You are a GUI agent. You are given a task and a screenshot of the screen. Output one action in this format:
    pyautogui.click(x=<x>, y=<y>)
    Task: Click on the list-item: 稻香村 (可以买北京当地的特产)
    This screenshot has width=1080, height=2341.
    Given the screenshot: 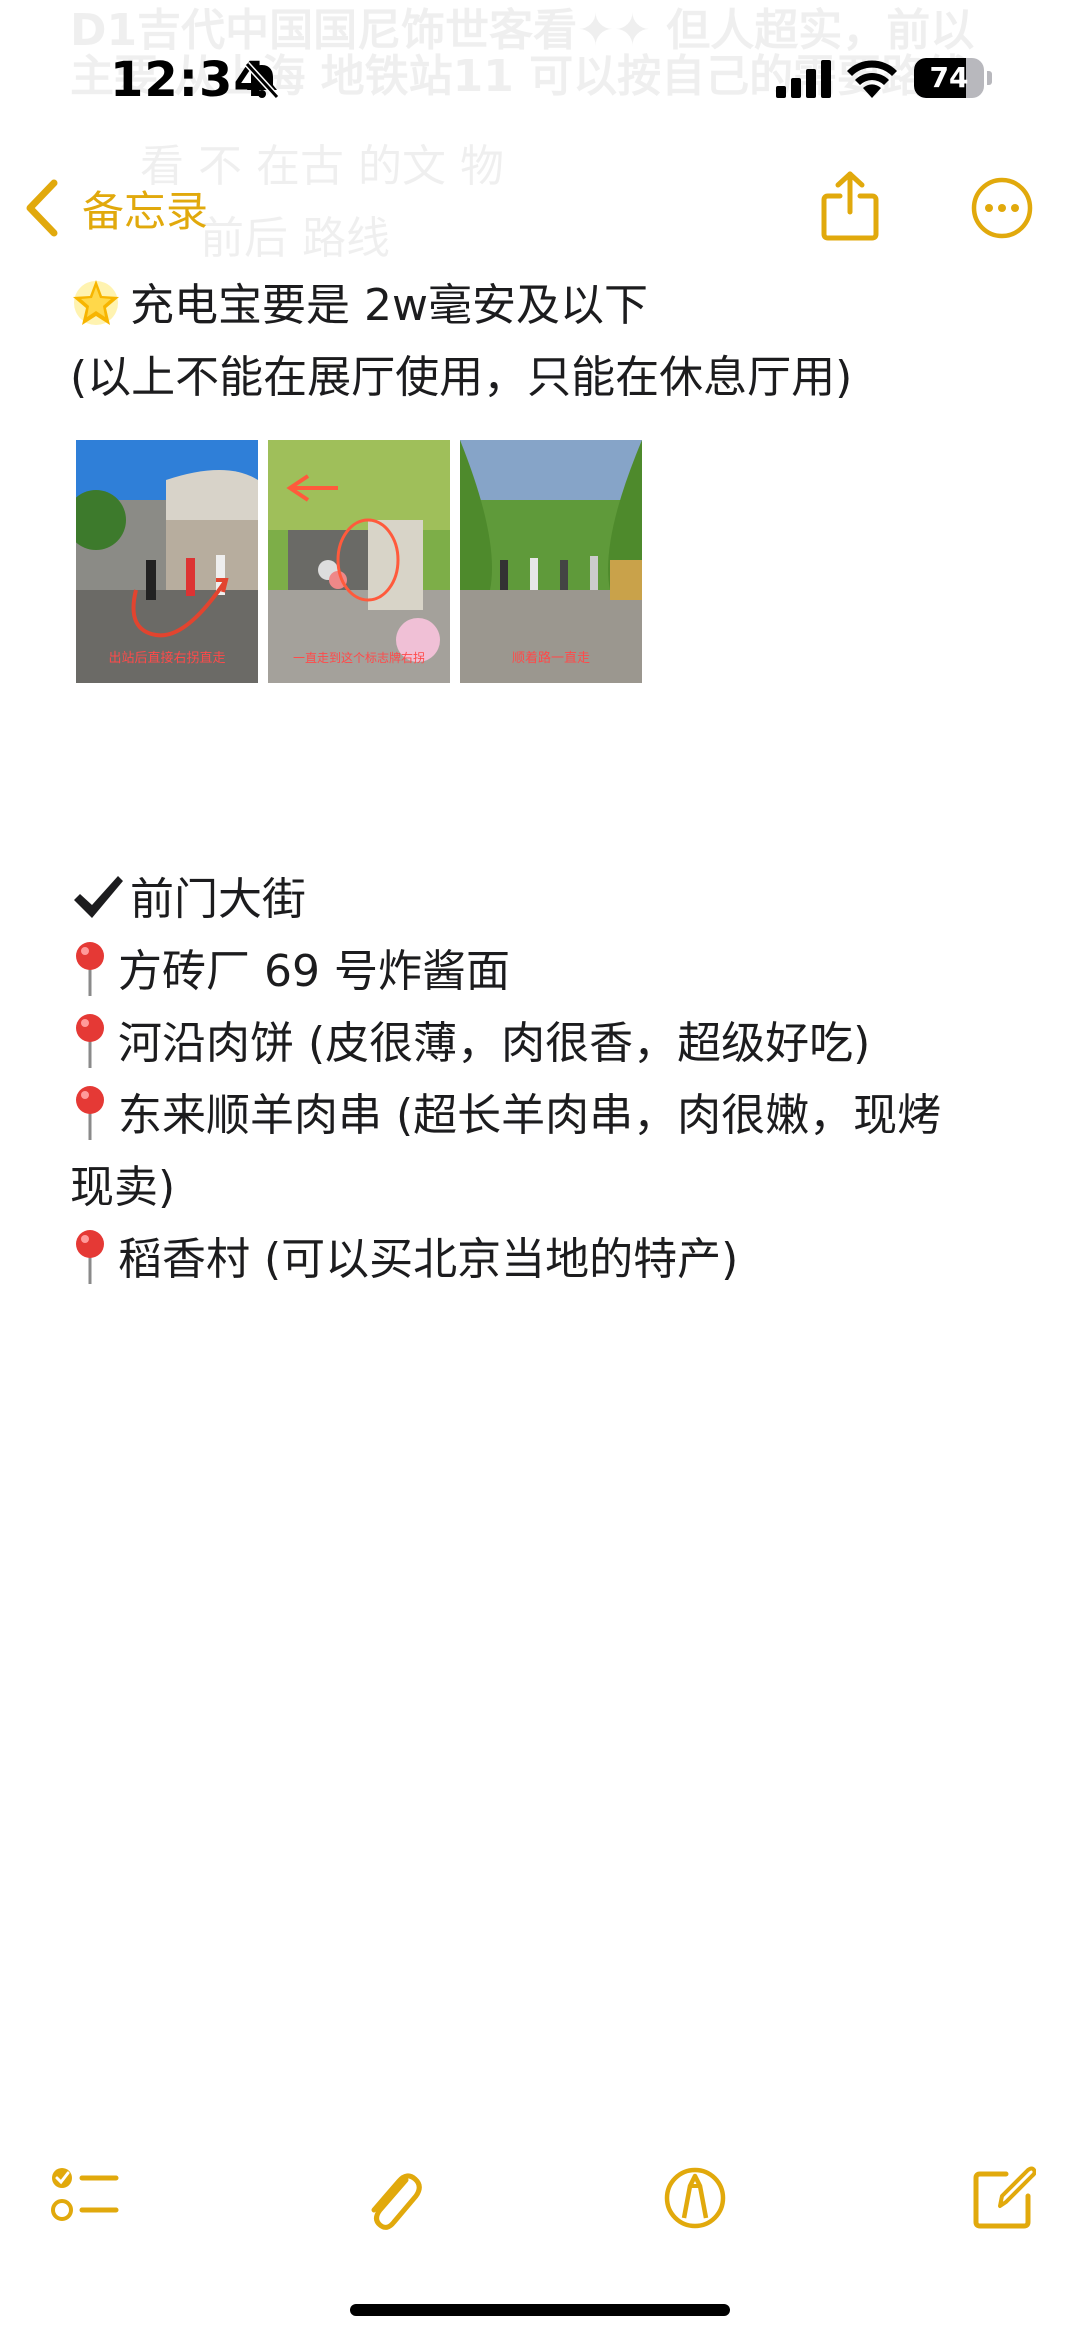 What is the action you would take?
    pyautogui.click(x=404, y=1260)
    